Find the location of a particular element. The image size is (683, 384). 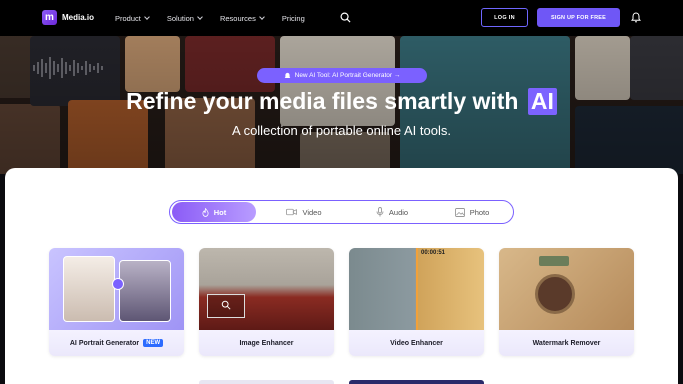

logo-text: Media.io is located at coordinates (78, 17).